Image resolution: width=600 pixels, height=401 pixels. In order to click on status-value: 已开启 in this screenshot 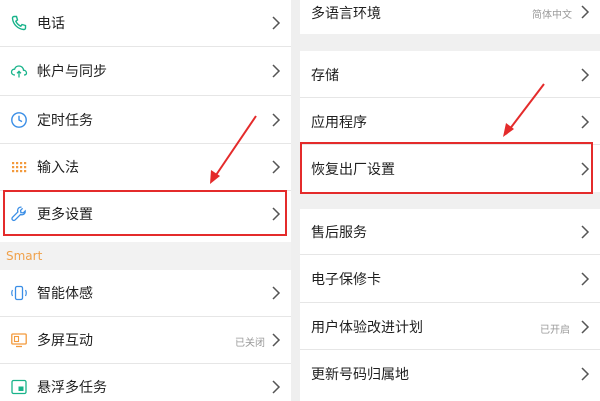, I will do `click(555, 330)`.